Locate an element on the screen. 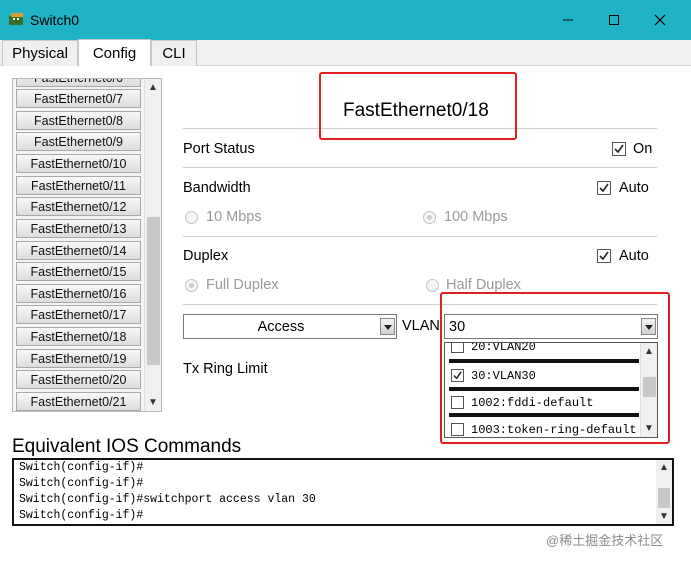 This screenshot has width=691, height=561. maximize-icon is located at coordinates (614, 20).